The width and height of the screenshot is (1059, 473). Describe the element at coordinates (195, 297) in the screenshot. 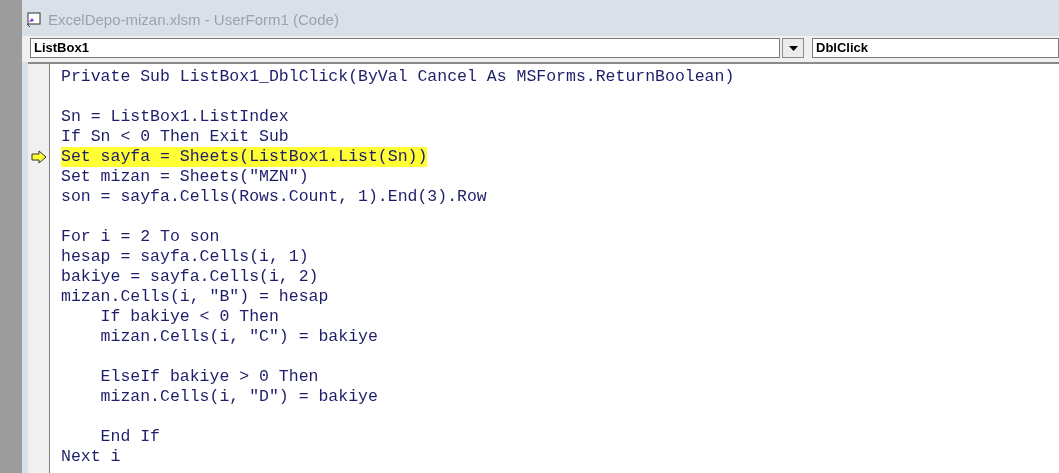

I see `code-line: mizan.Cells(i, "B") = hesap` at that location.